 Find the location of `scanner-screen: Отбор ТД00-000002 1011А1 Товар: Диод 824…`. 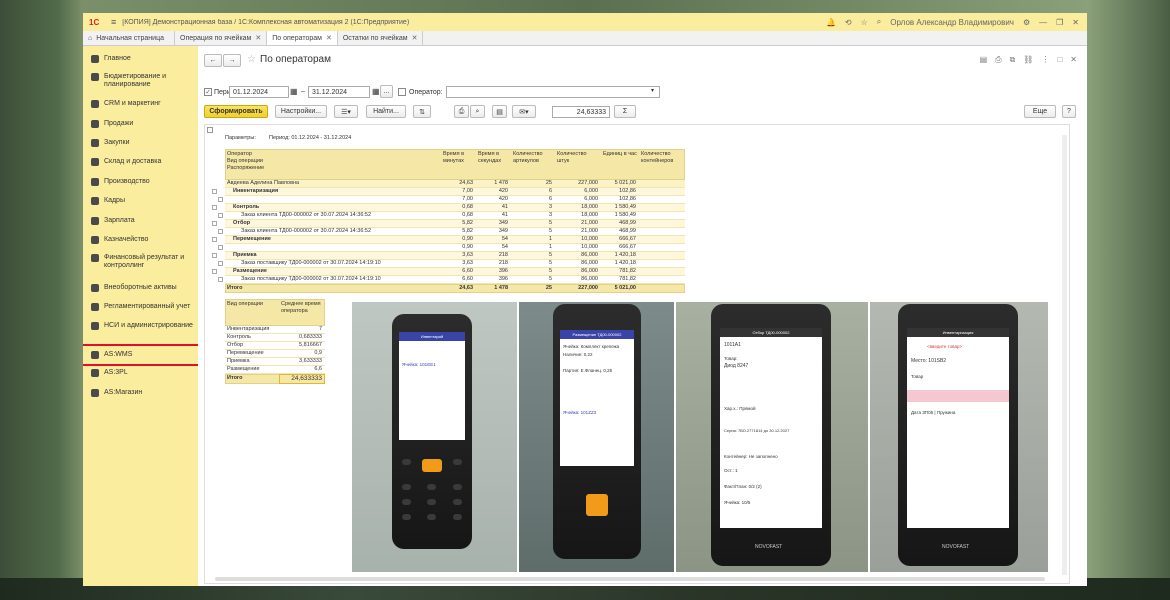

scanner-screen: Отбор ТД00-000002 1011А1 Товар: Диод 824… is located at coordinates (771, 428).